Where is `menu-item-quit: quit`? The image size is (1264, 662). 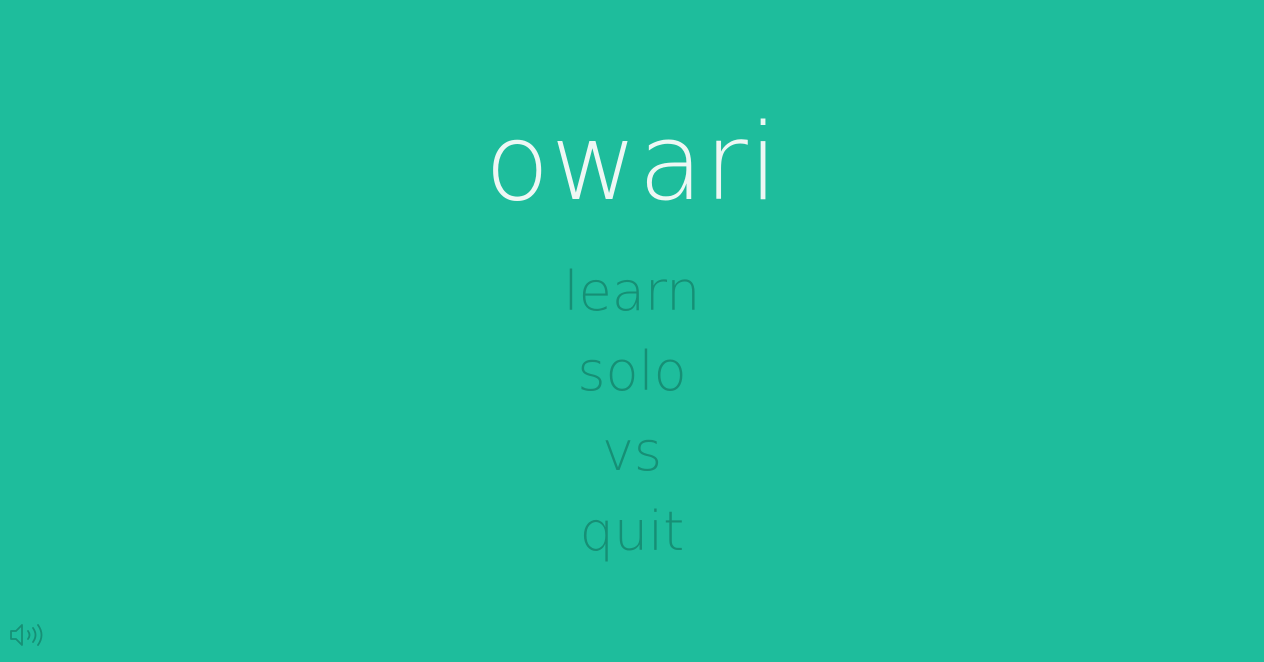 menu-item-quit: quit is located at coordinates (632, 536).